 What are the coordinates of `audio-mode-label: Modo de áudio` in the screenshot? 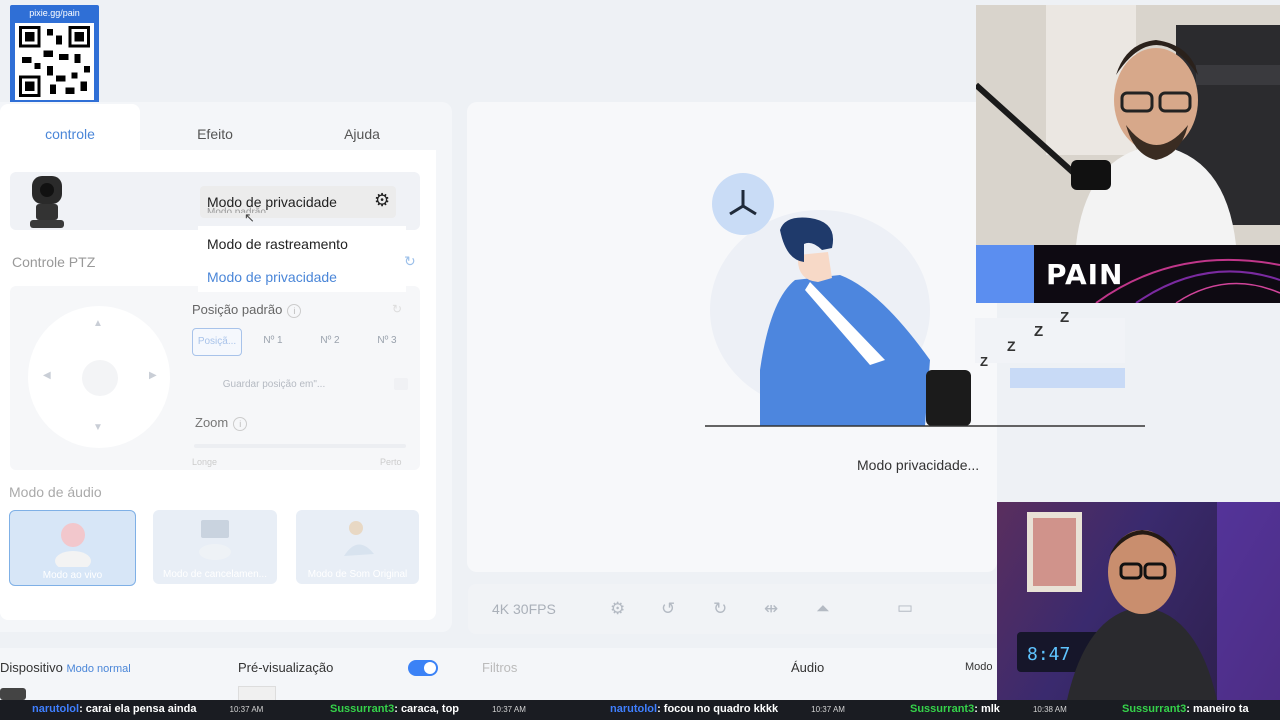 It's located at (55, 492).